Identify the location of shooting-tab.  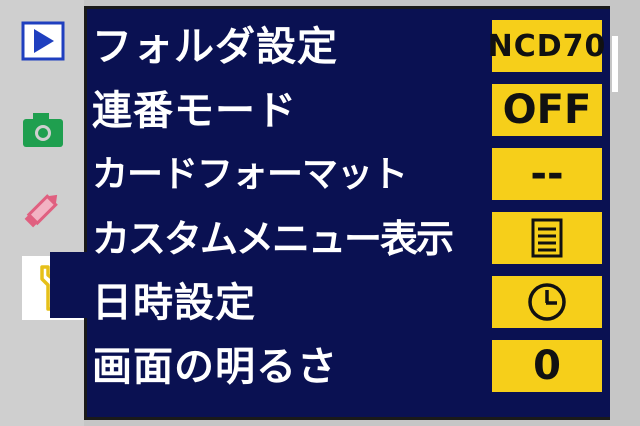
(43, 129).